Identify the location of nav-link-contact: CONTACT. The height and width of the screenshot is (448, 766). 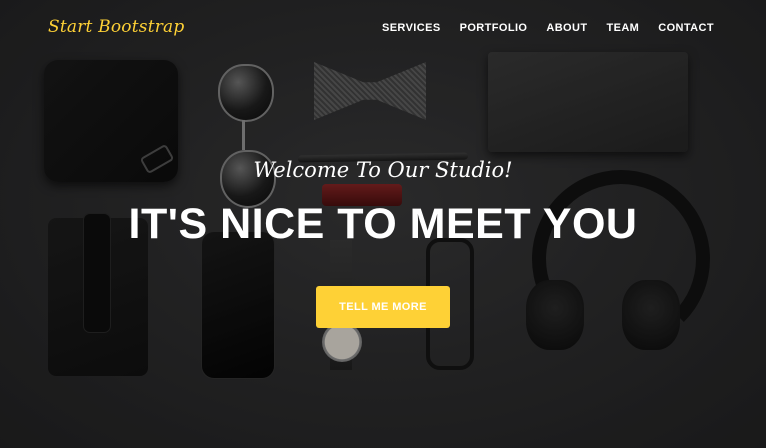
(686, 28).